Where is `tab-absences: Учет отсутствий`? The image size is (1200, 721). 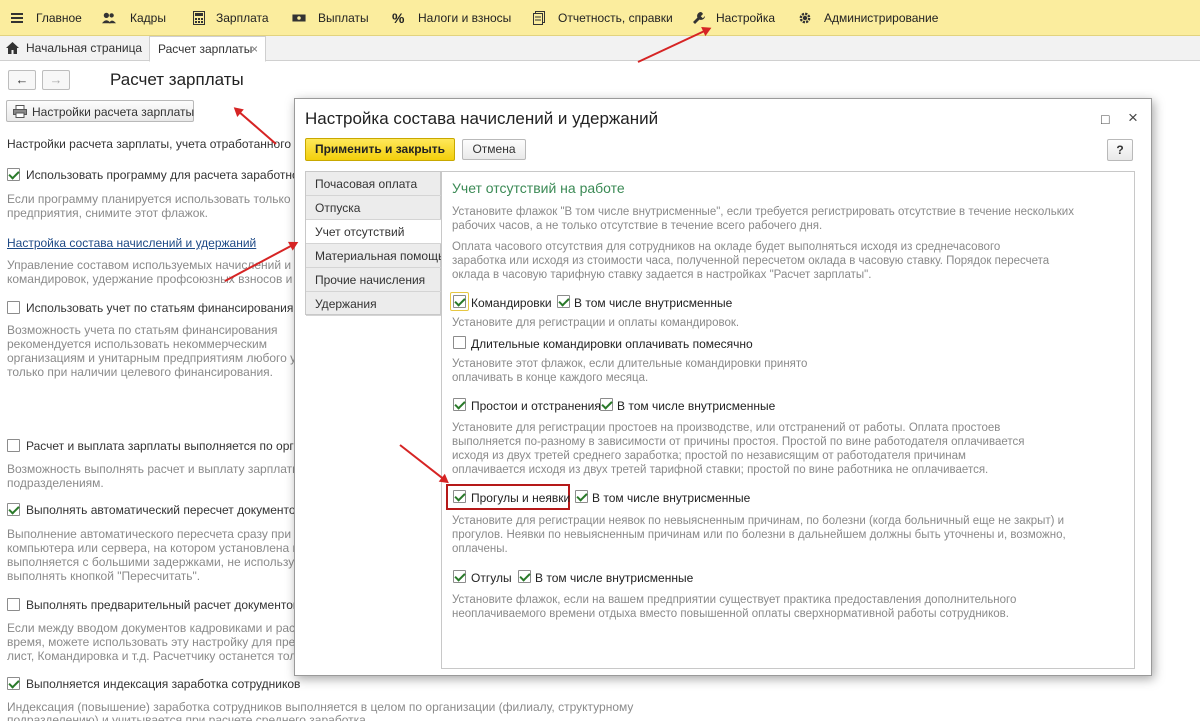
tab-absences: Учет отсутствий is located at coordinates (374, 232).